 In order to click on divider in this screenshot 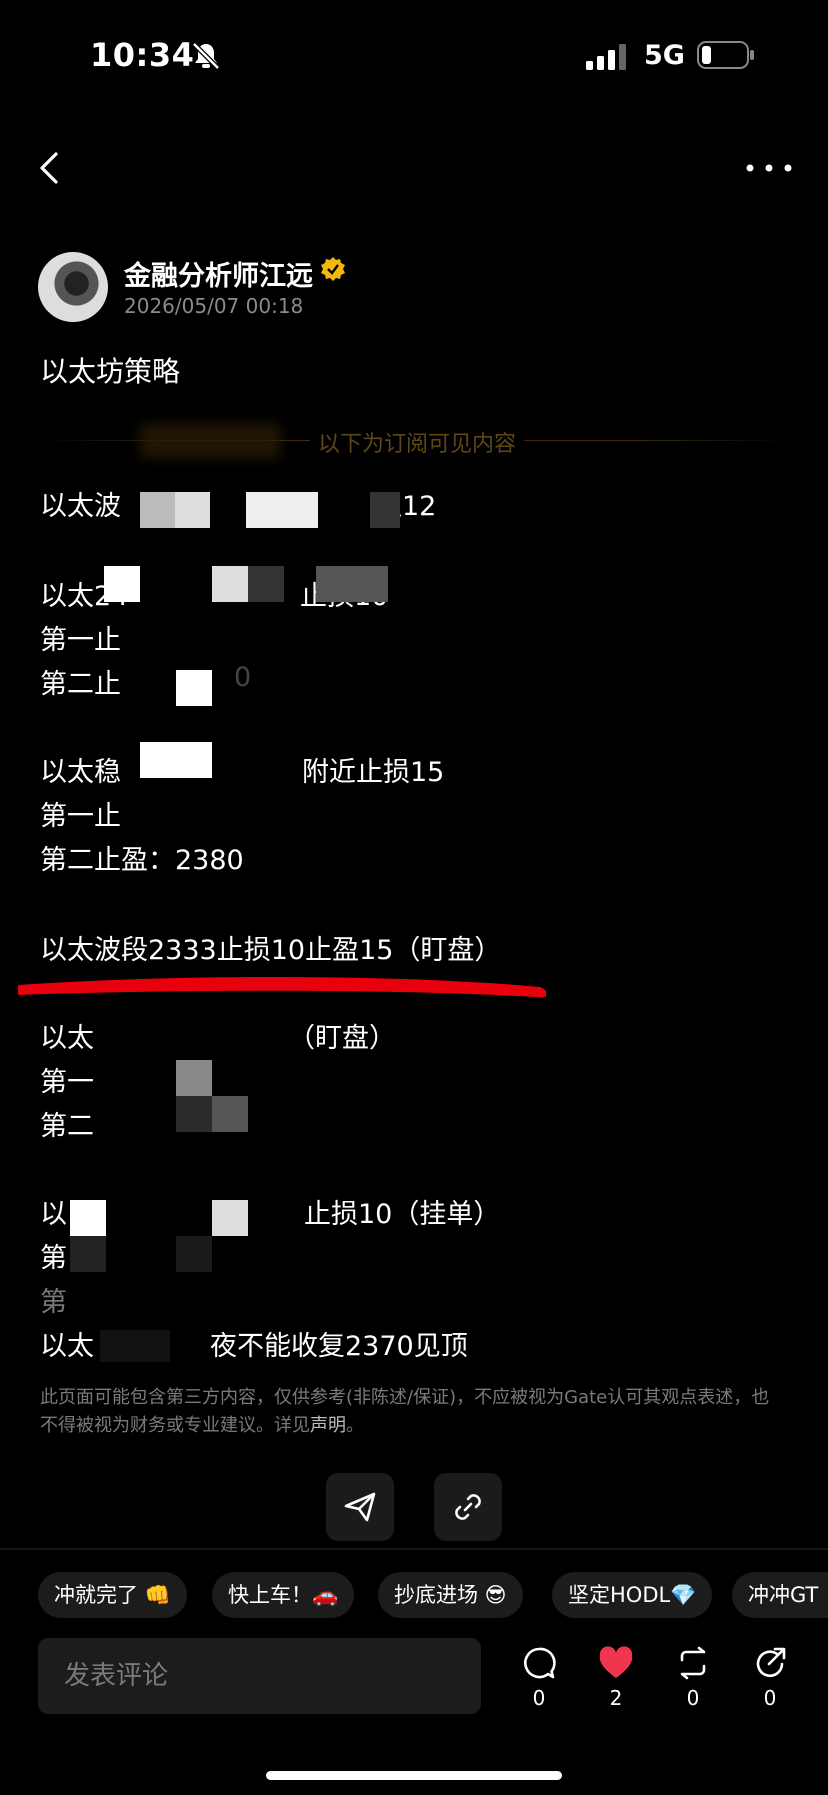, I will do `click(414, 1549)`.